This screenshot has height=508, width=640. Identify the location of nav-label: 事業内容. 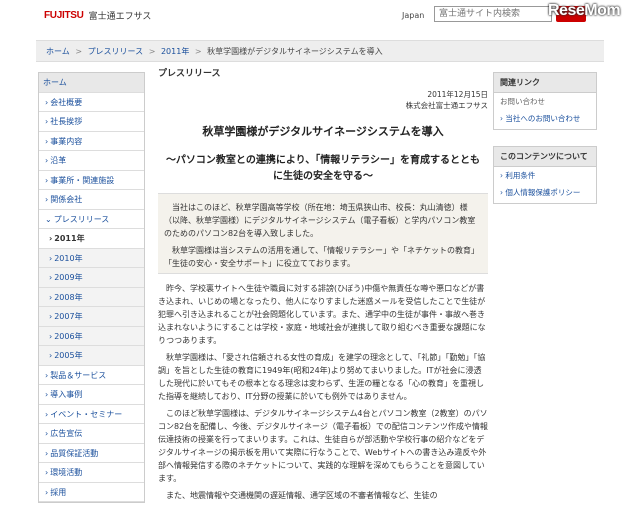
(66, 141).